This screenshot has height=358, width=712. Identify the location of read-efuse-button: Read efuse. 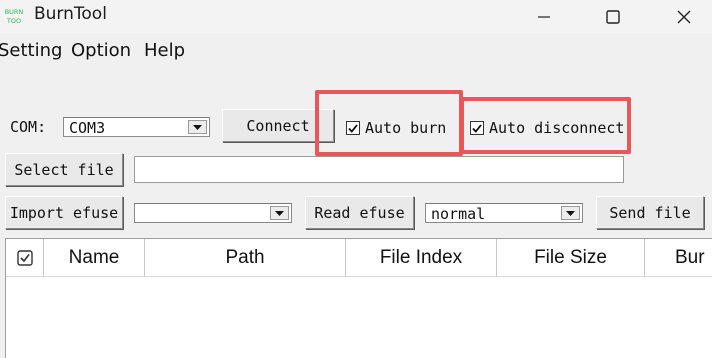
(359, 212).